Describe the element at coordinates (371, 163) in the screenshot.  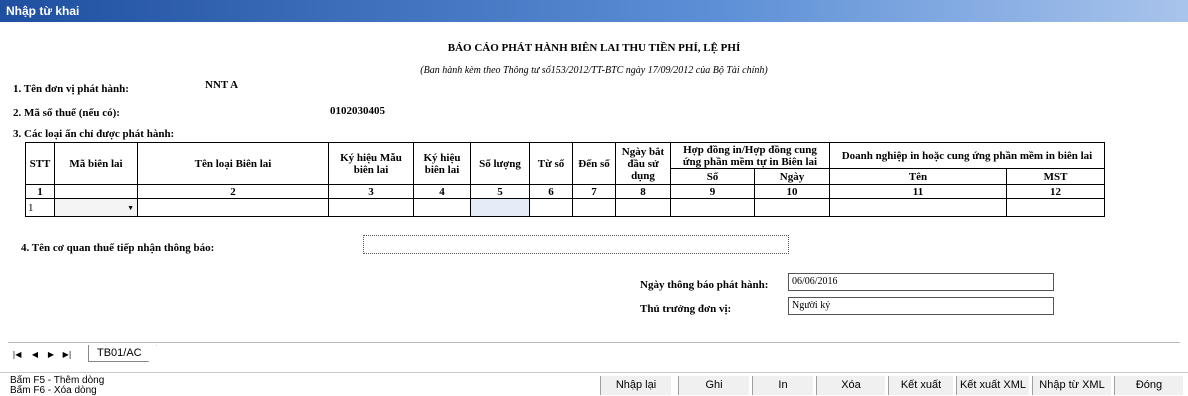
I see `col-mau: Ký hiệu Mẫu biên lai` at that location.